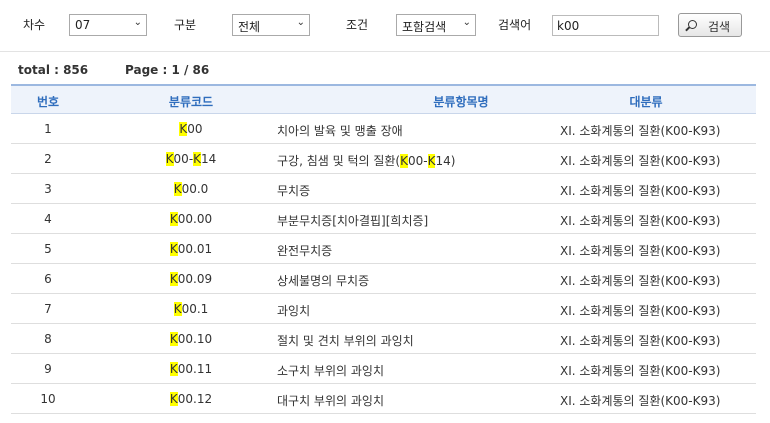 Image resolution: width=770 pixels, height=423 pixels. I want to click on name-text: 완전무치증, so click(305, 251).